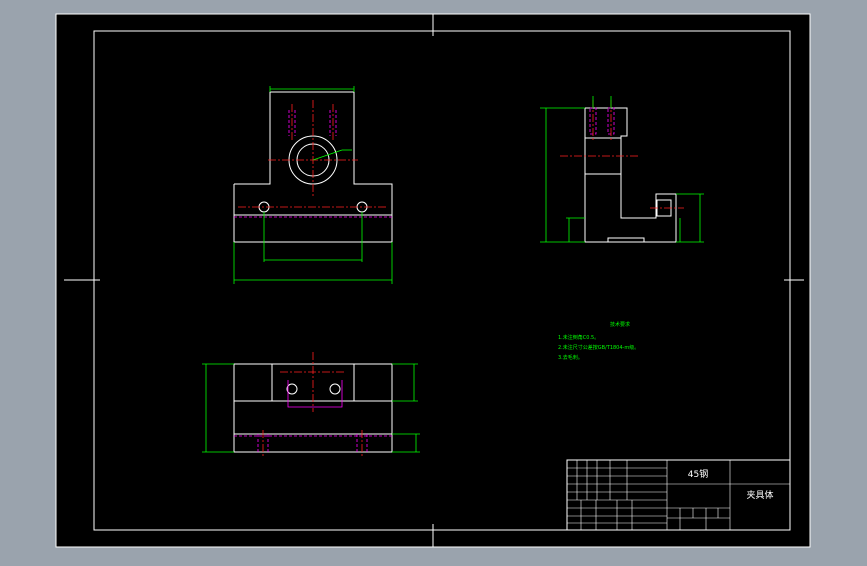  What do you see at coordinates (698, 474) in the screenshot?
I see `material-label: 45钢` at bounding box center [698, 474].